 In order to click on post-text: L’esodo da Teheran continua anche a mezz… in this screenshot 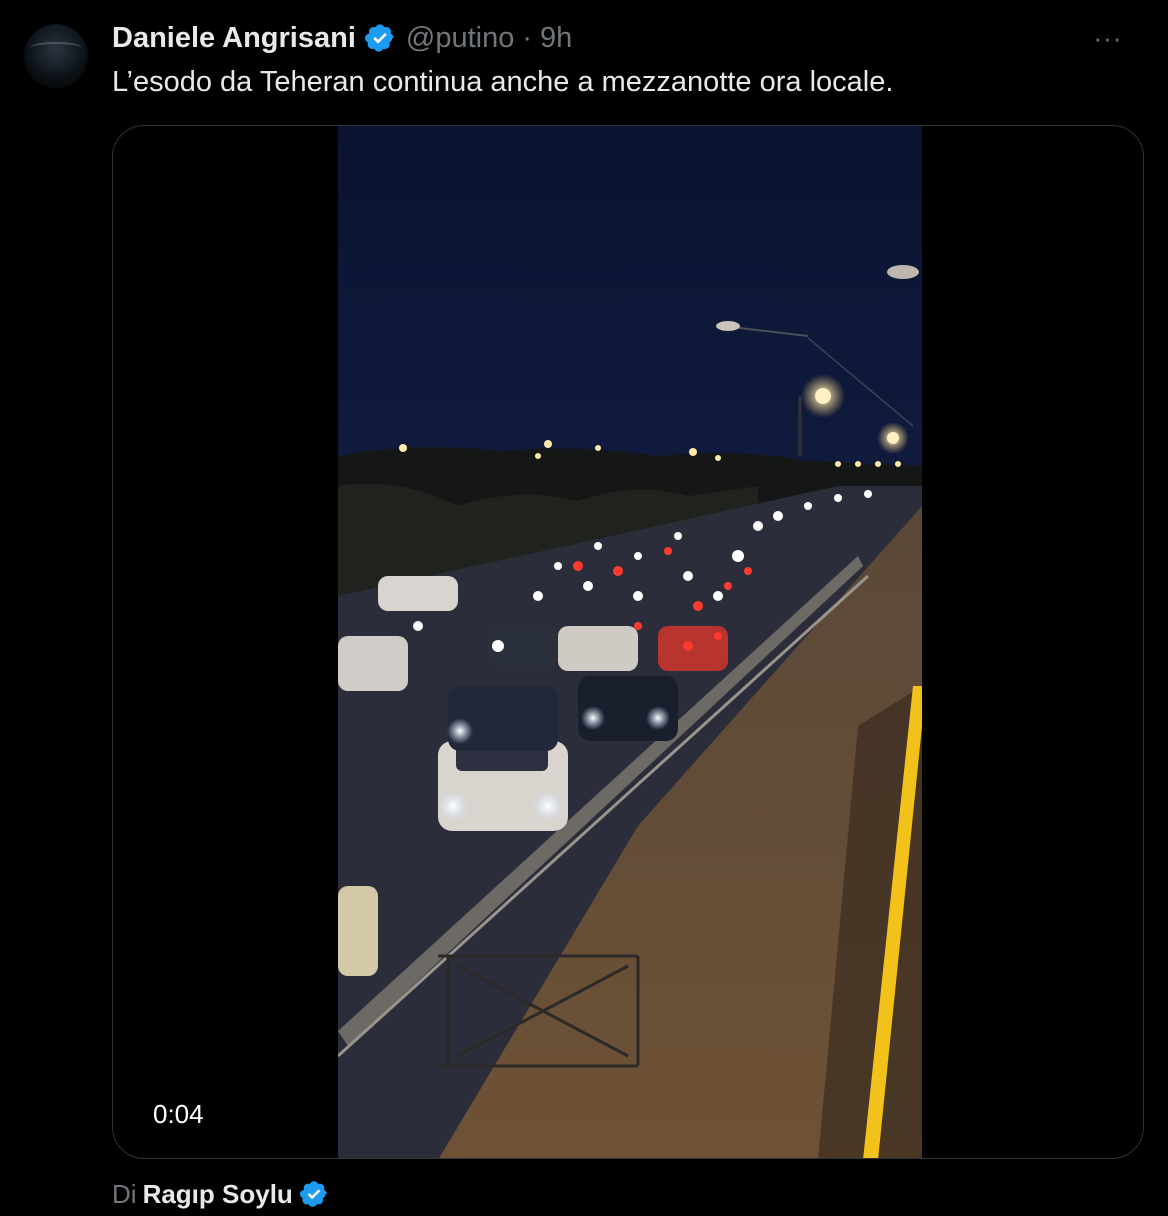, I will do `click(503, 82)`.